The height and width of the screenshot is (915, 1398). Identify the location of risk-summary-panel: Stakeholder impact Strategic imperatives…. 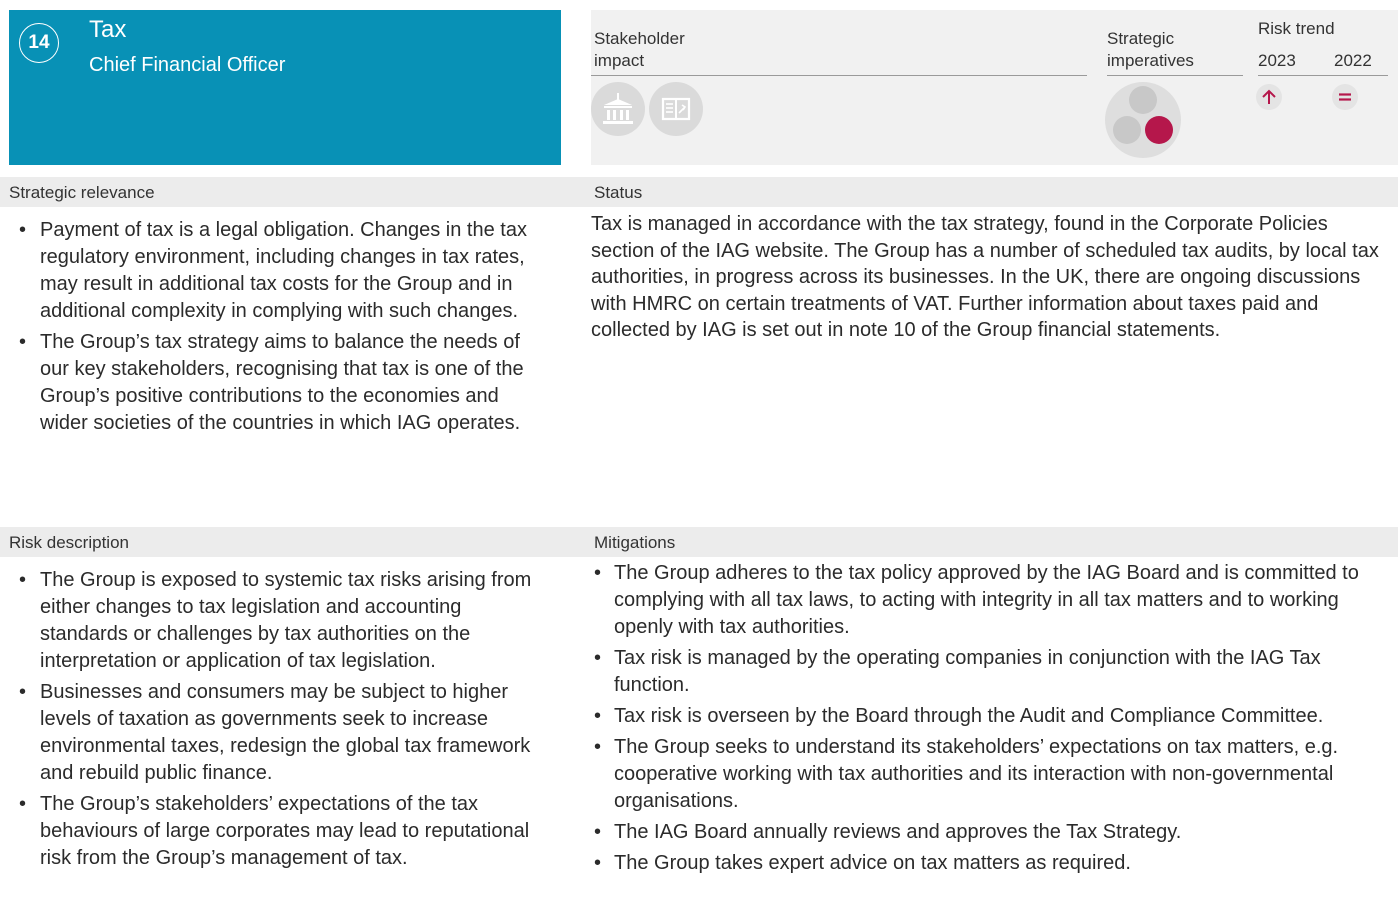
(994, 87).